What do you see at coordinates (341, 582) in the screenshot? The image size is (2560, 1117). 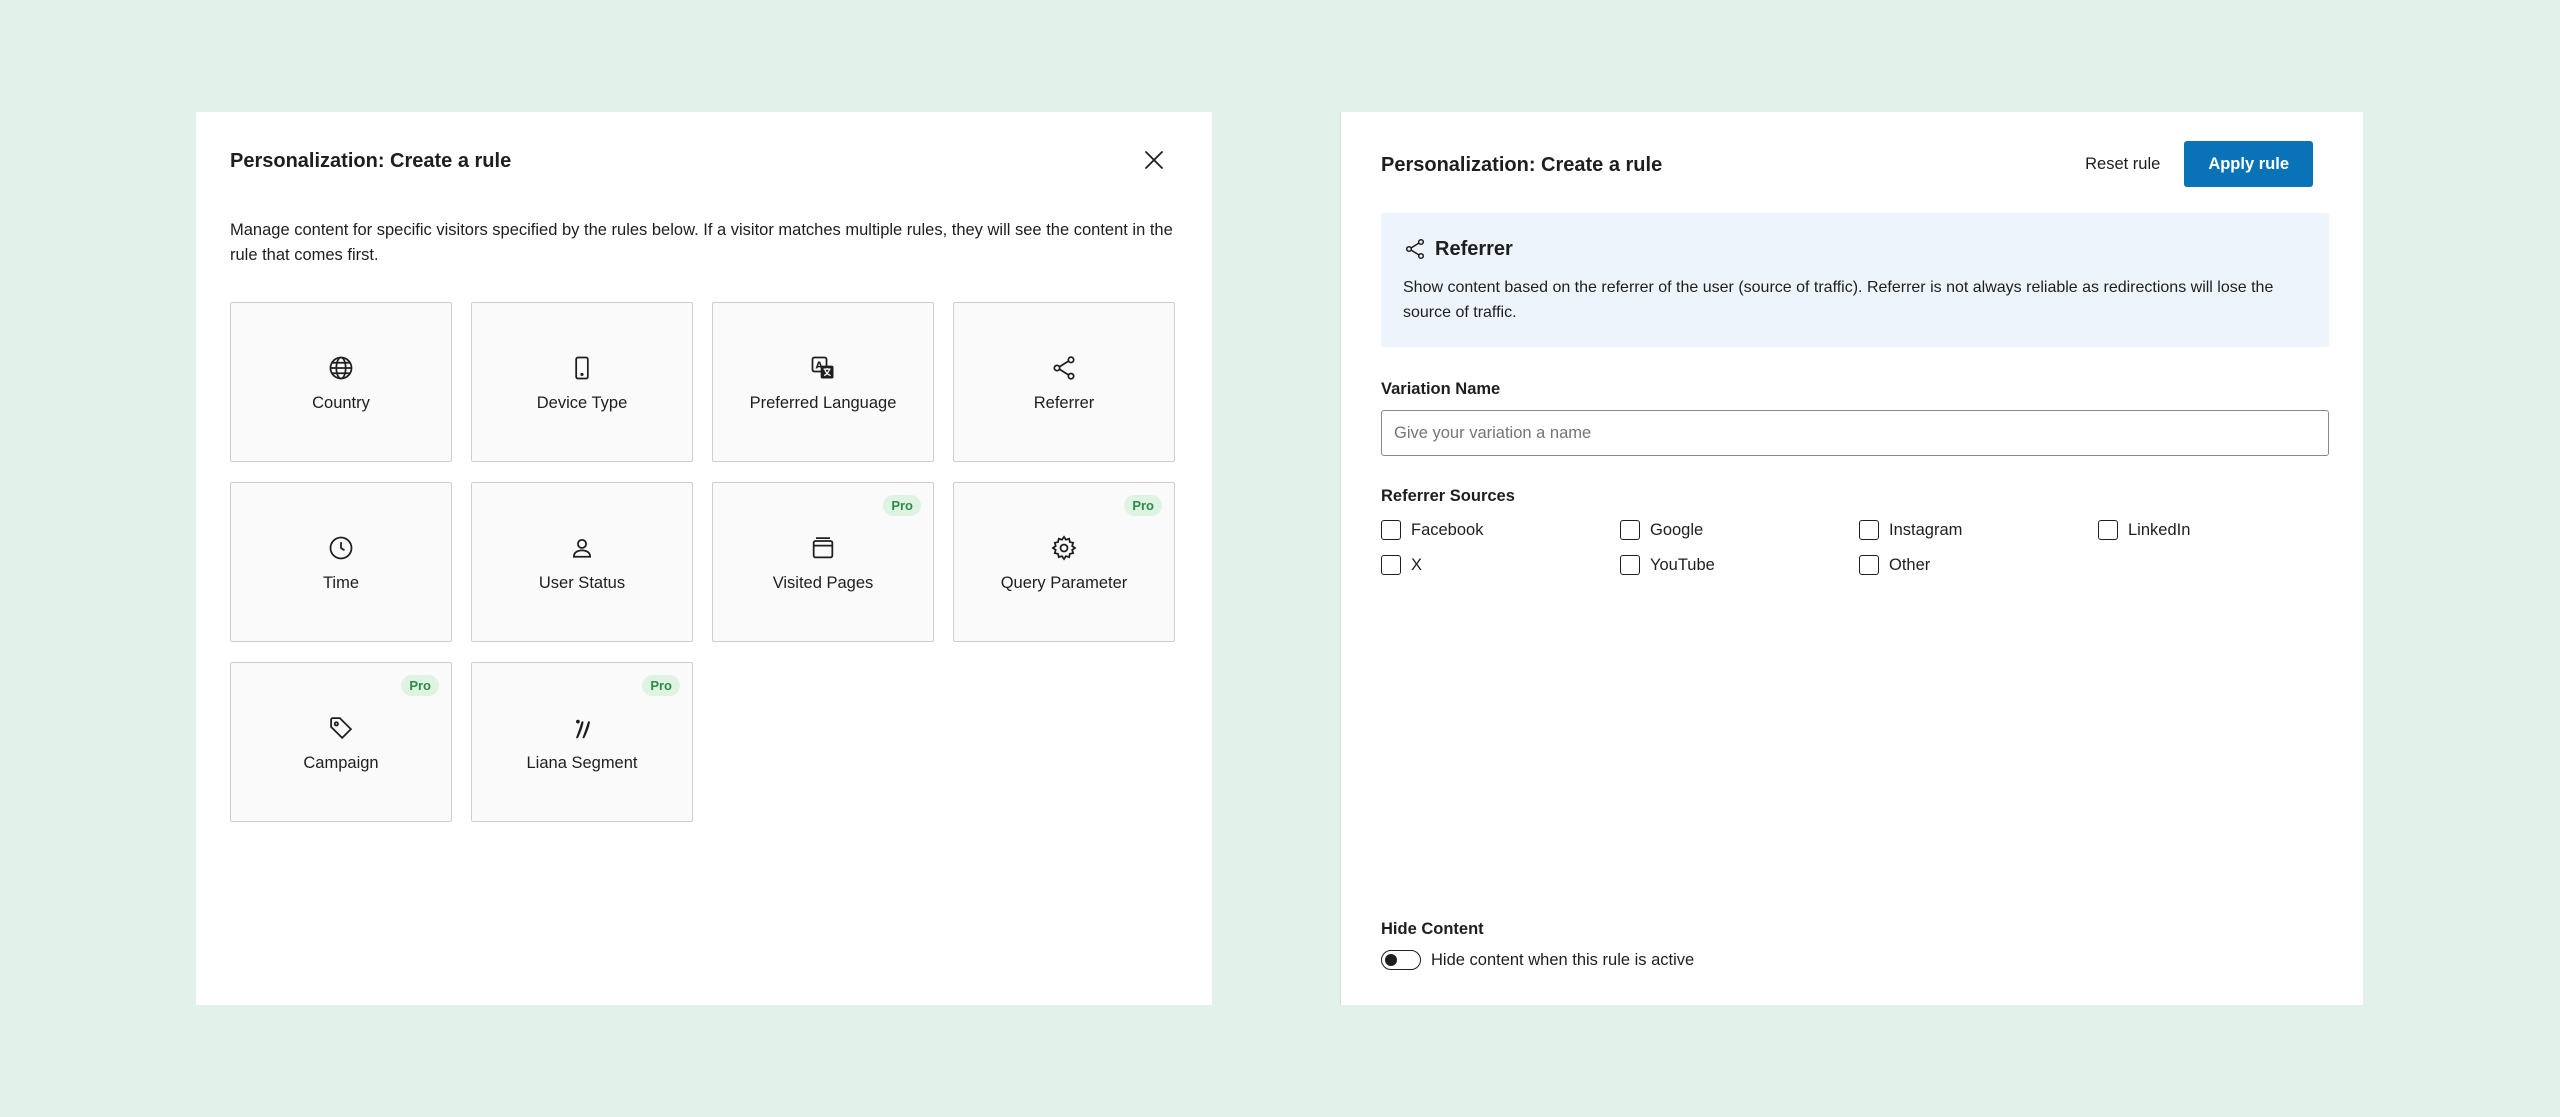 I see `tile-label: Time` at bounding box center [341, 582].